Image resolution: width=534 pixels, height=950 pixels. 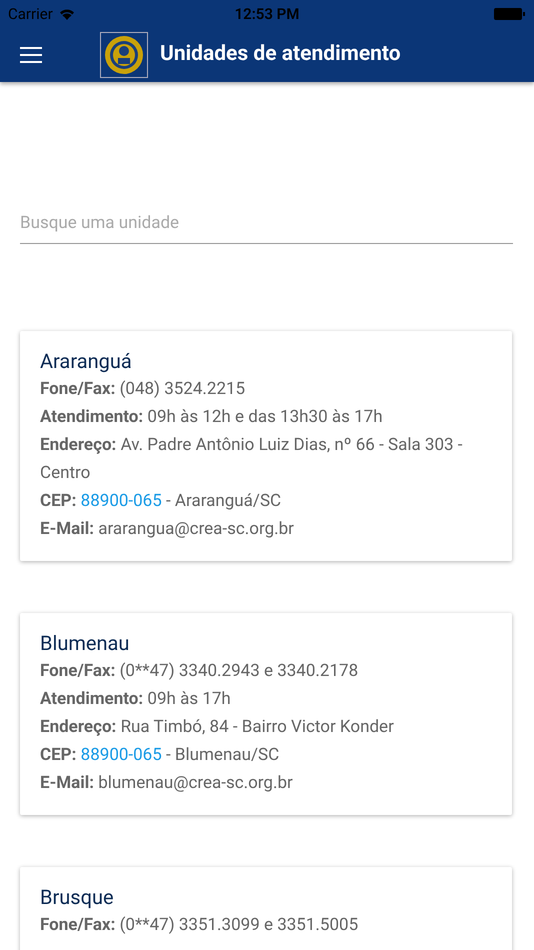 I want to click on info-line: Atendimento: 09h às 17h, so click(x=136, y=699).